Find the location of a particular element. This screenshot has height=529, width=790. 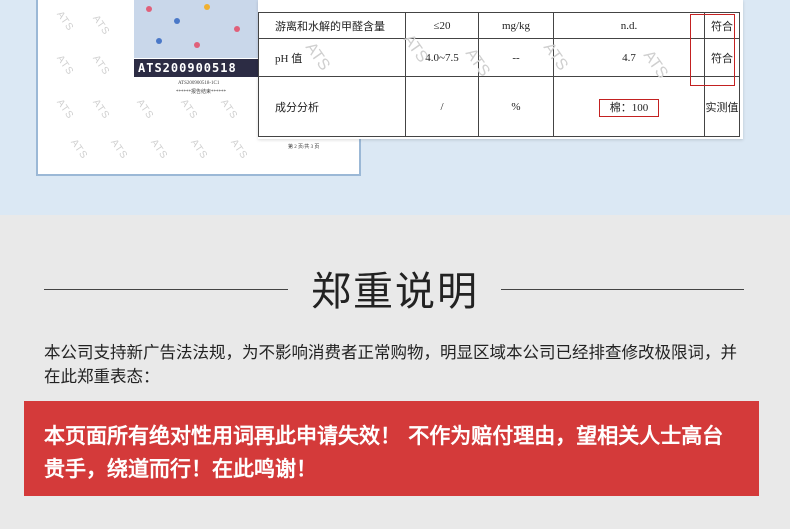

item-cell: 成分分析 is located at coordinates (332, 106).